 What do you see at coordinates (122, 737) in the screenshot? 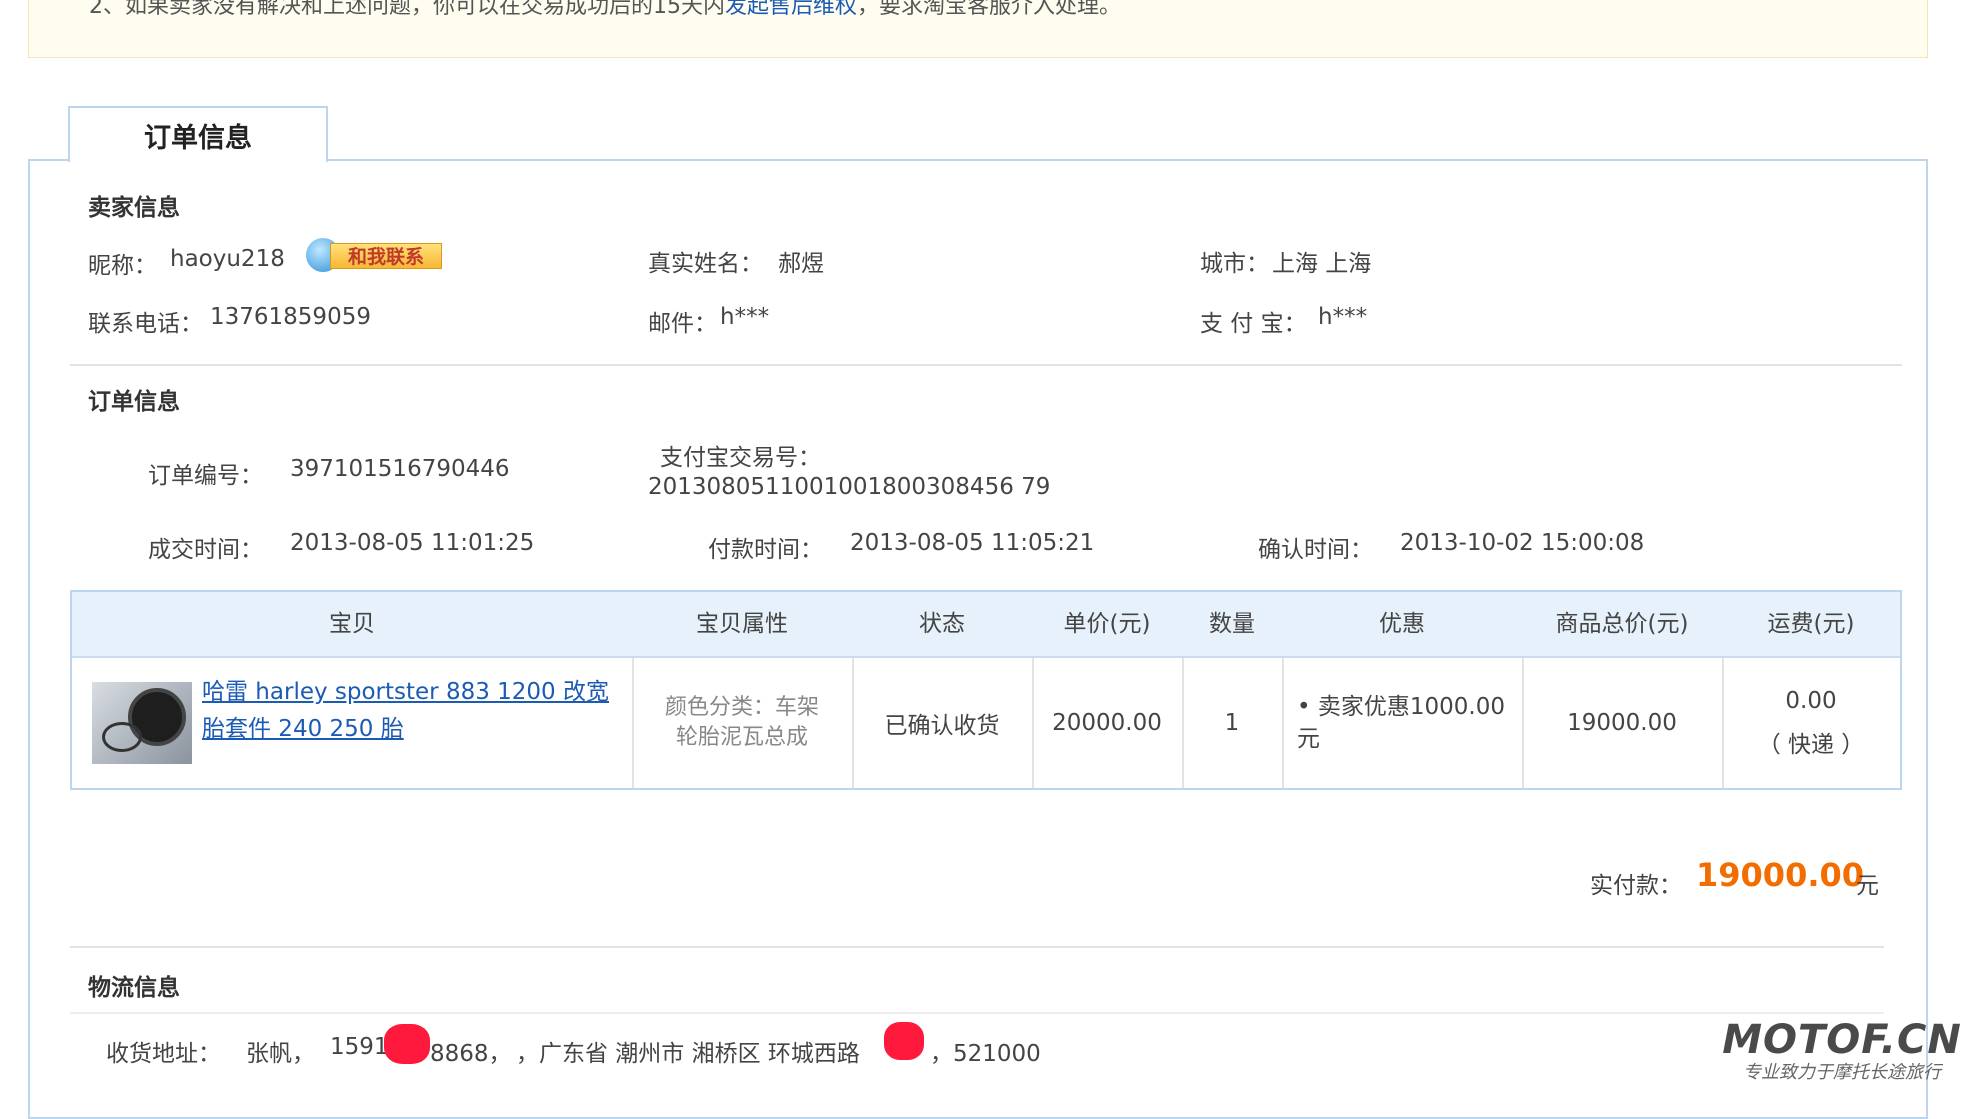
I see `fender-image` at bounding box center [122, 737].